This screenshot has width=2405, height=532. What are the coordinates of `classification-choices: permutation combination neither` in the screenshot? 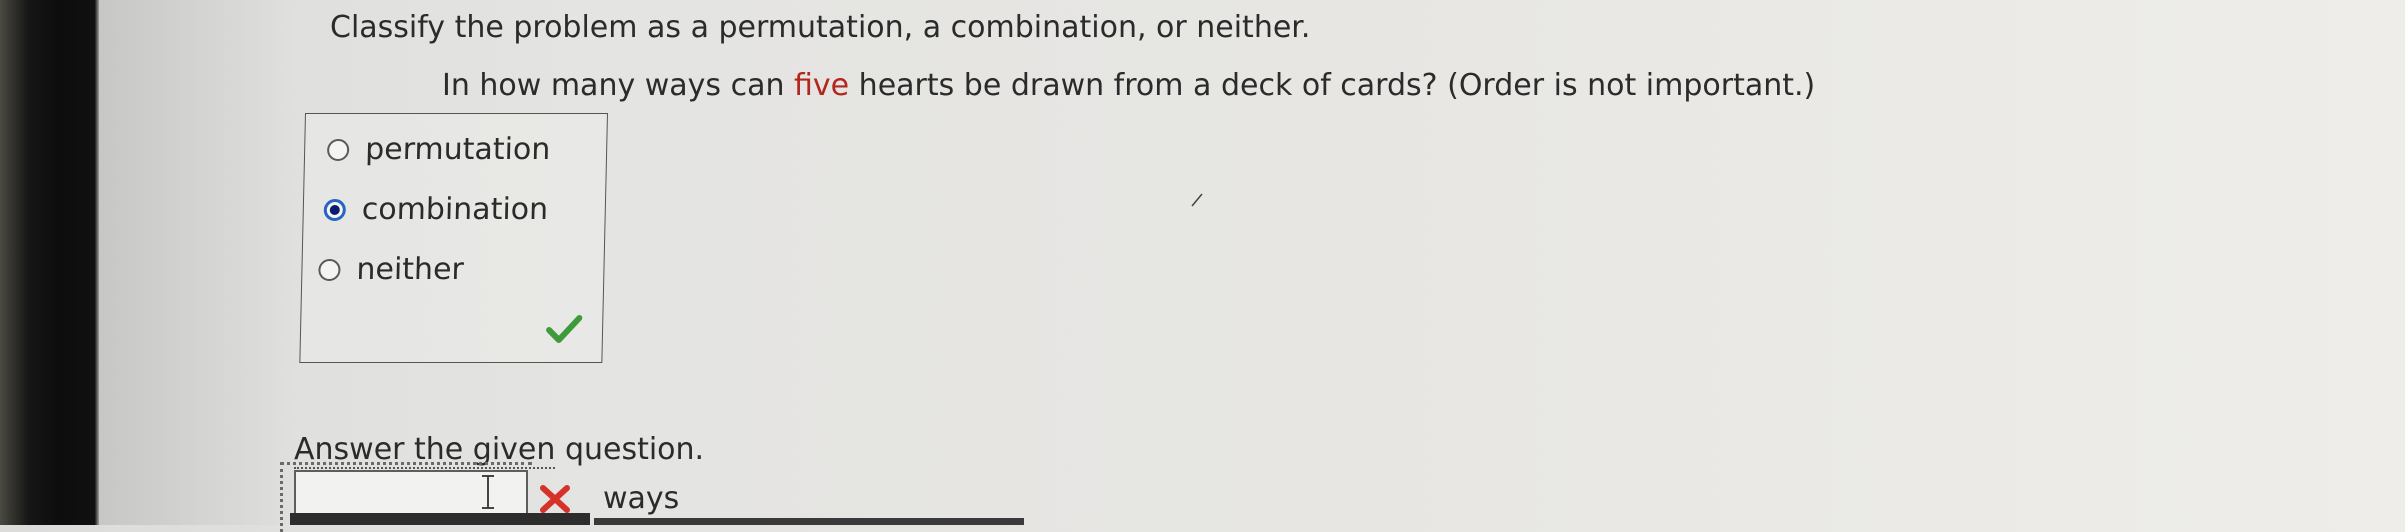 It's located at (453, 238).